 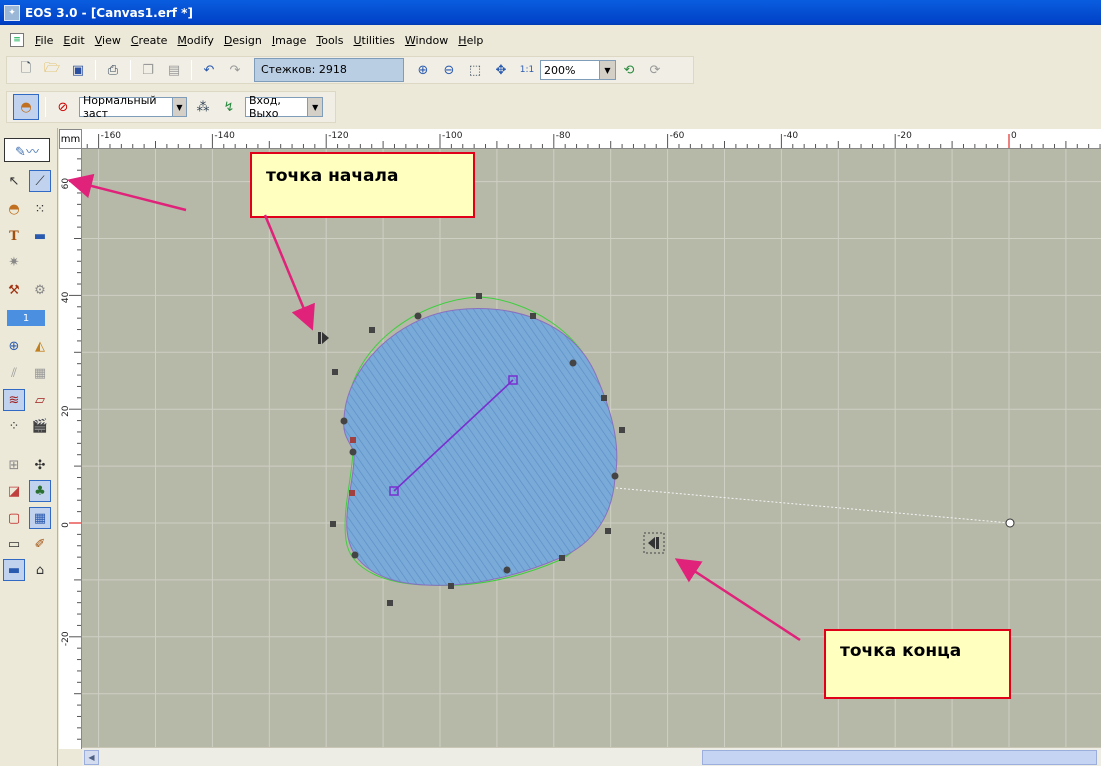 I want to click on hammer-icon: ⚒, so click(x=14, y=290).